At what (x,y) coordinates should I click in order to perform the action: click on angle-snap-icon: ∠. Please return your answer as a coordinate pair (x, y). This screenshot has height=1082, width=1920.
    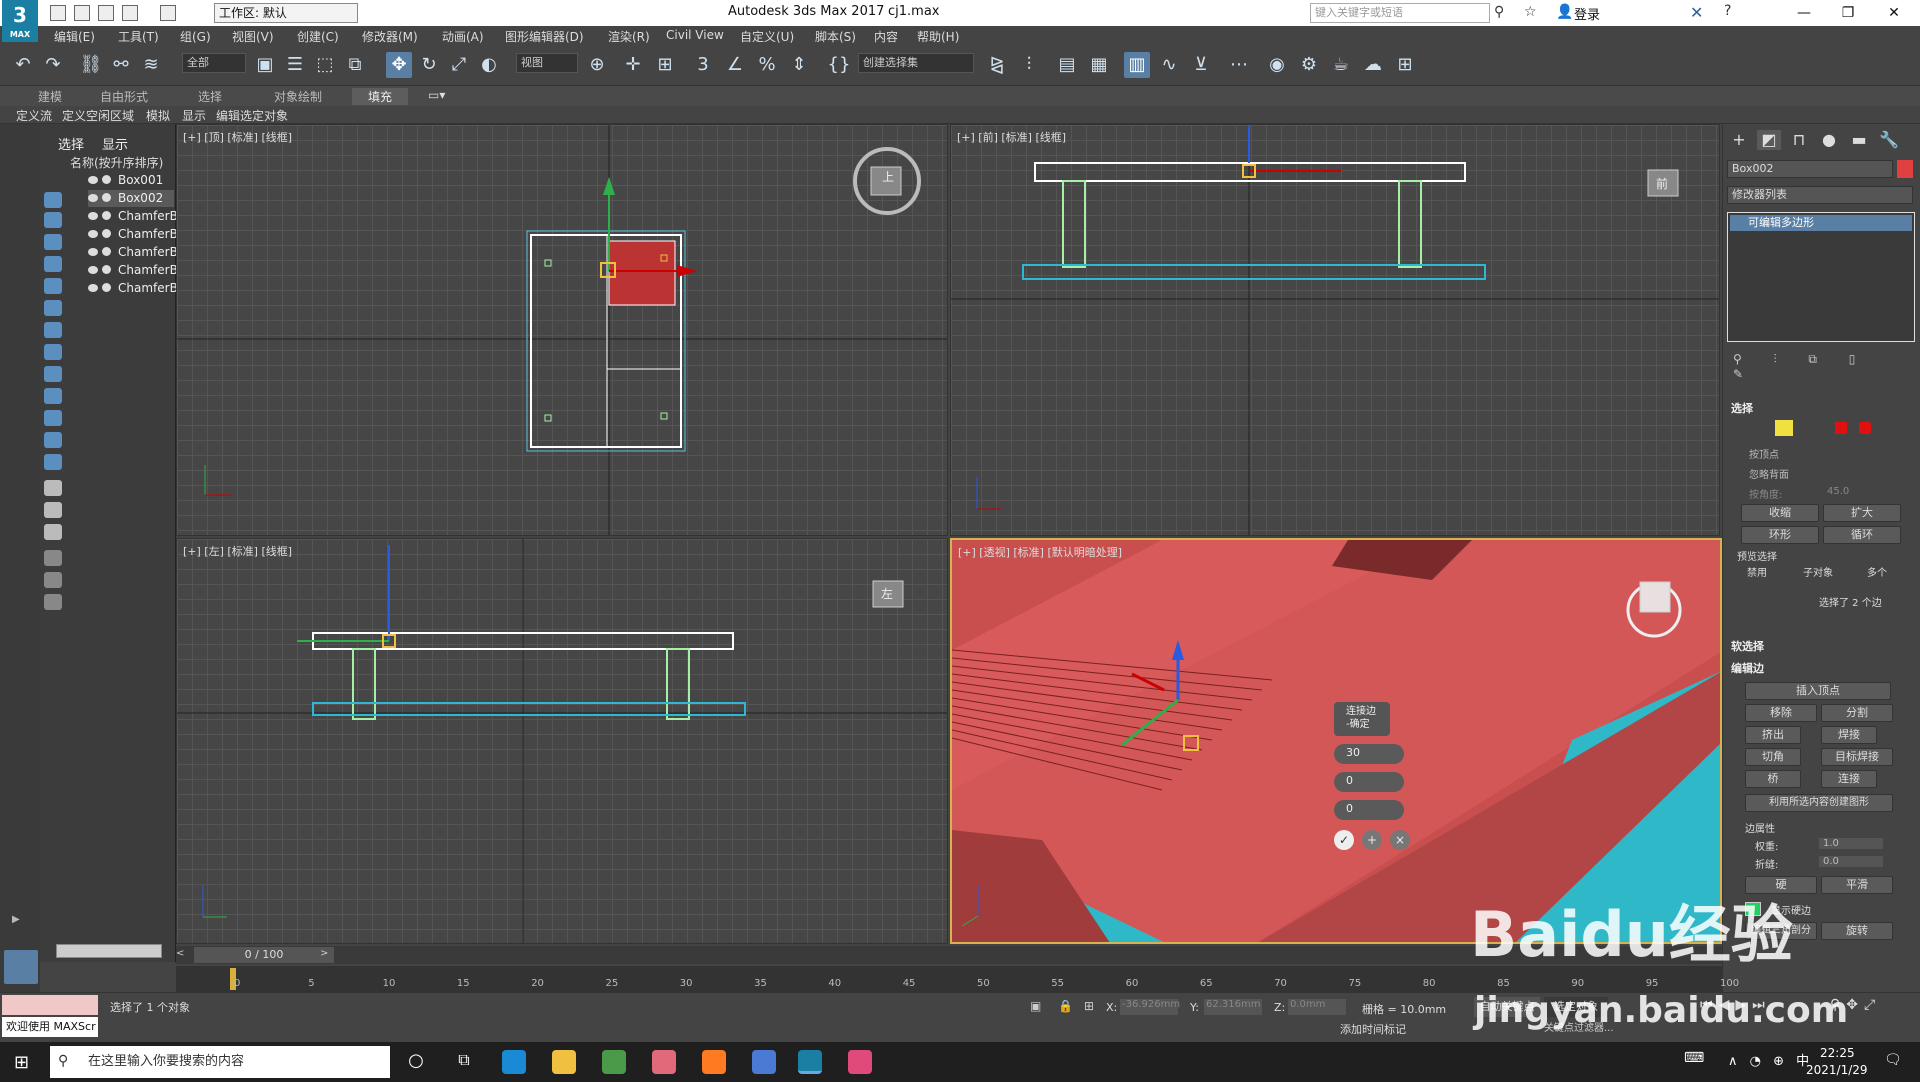
    Looking at the image, I should click on (735, 65).